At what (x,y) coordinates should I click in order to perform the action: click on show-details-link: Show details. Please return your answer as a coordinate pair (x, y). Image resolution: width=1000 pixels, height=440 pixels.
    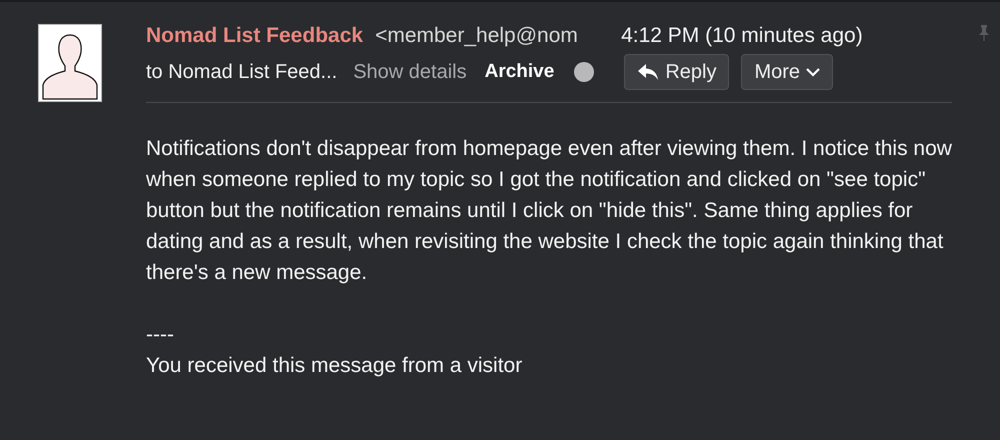
    Looking at the image, I should click on (410, 72).